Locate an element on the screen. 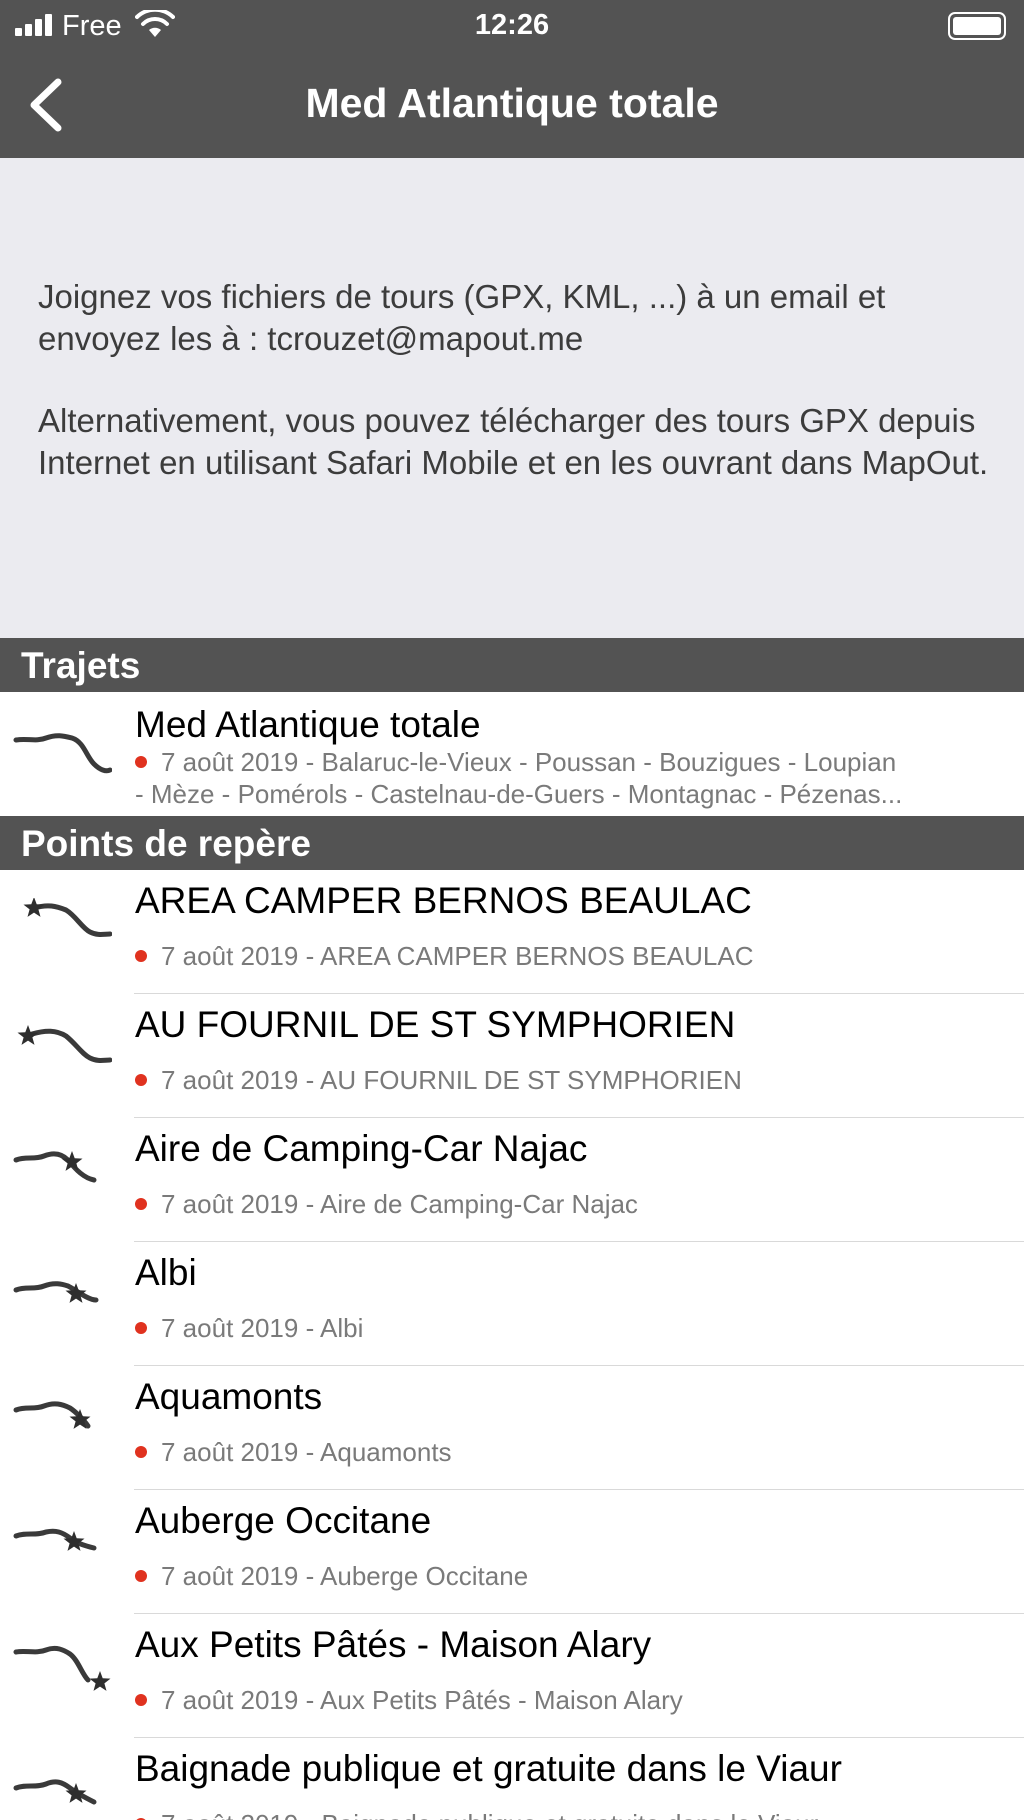  waypoint-title: Aquamonts is located at coordinates (229, 1396).